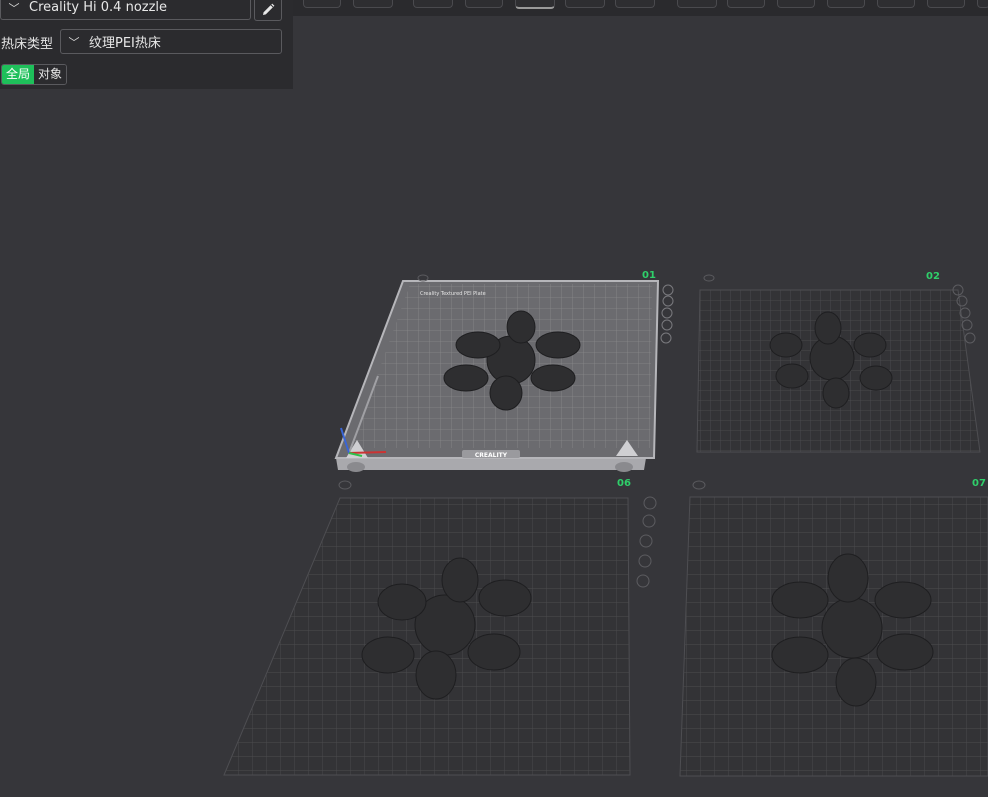  Describe the element at coordinates (796, 4) in the screenshot. I see `toolbar-button-scale` at that location.